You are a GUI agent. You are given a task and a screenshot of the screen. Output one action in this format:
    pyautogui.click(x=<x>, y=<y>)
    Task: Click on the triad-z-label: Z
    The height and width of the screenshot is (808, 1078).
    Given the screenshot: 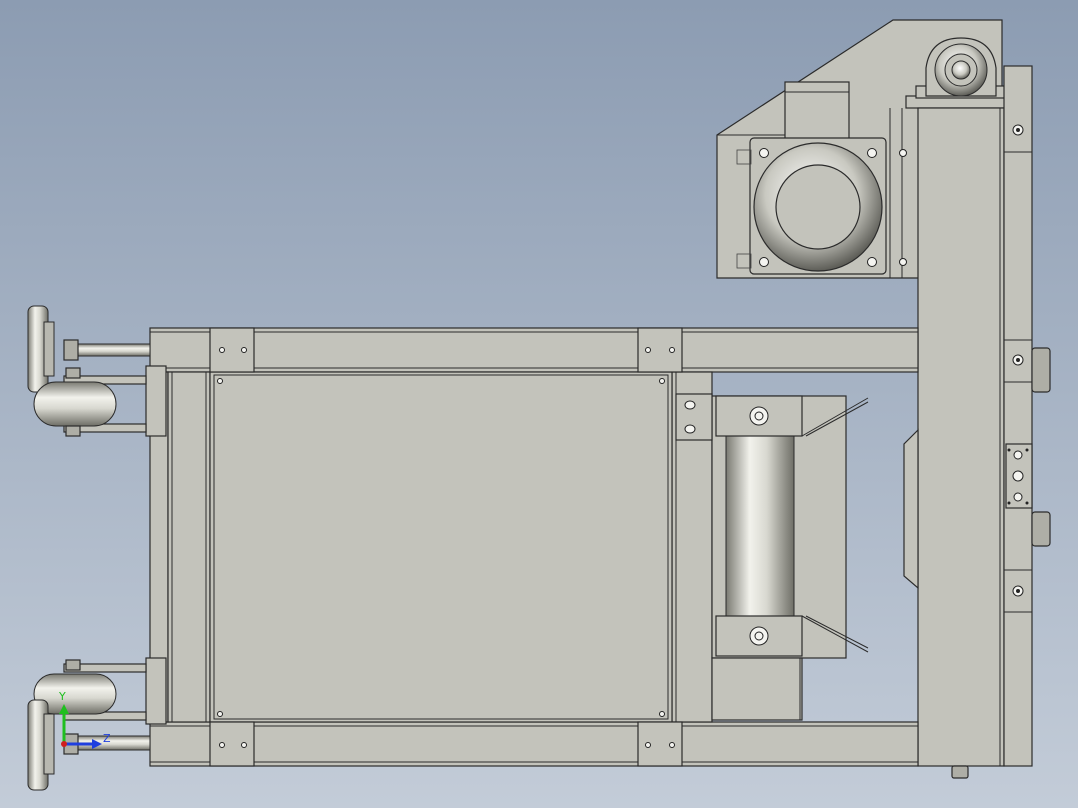 What is the action you would take?
    pyautogui.click(x=107, y=738)
    